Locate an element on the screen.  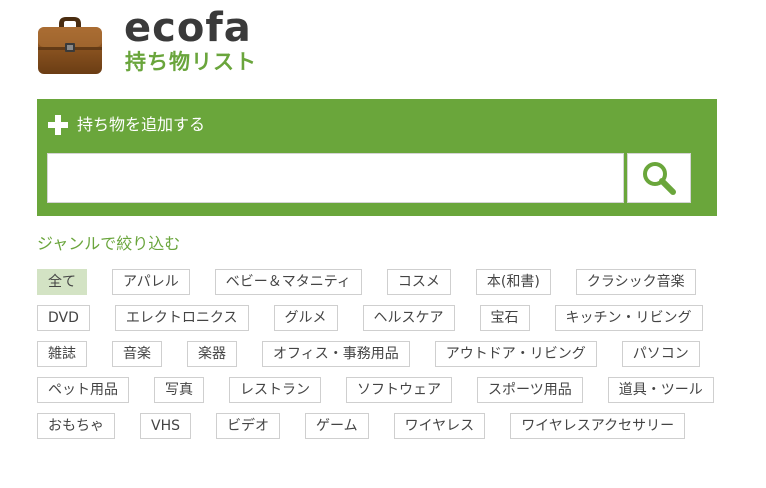
genre-tag: アパレル is located at coordinates (151, 282).